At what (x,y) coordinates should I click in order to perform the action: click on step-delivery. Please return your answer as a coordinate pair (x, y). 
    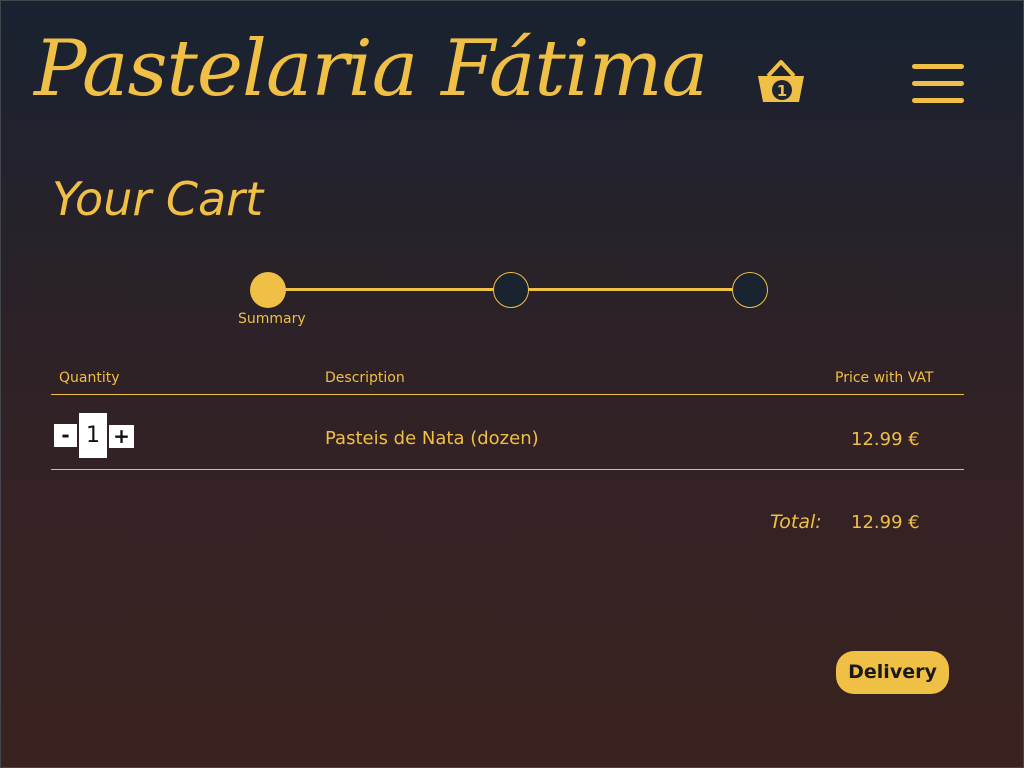
    Looking at the image, I should click on (511, 290).